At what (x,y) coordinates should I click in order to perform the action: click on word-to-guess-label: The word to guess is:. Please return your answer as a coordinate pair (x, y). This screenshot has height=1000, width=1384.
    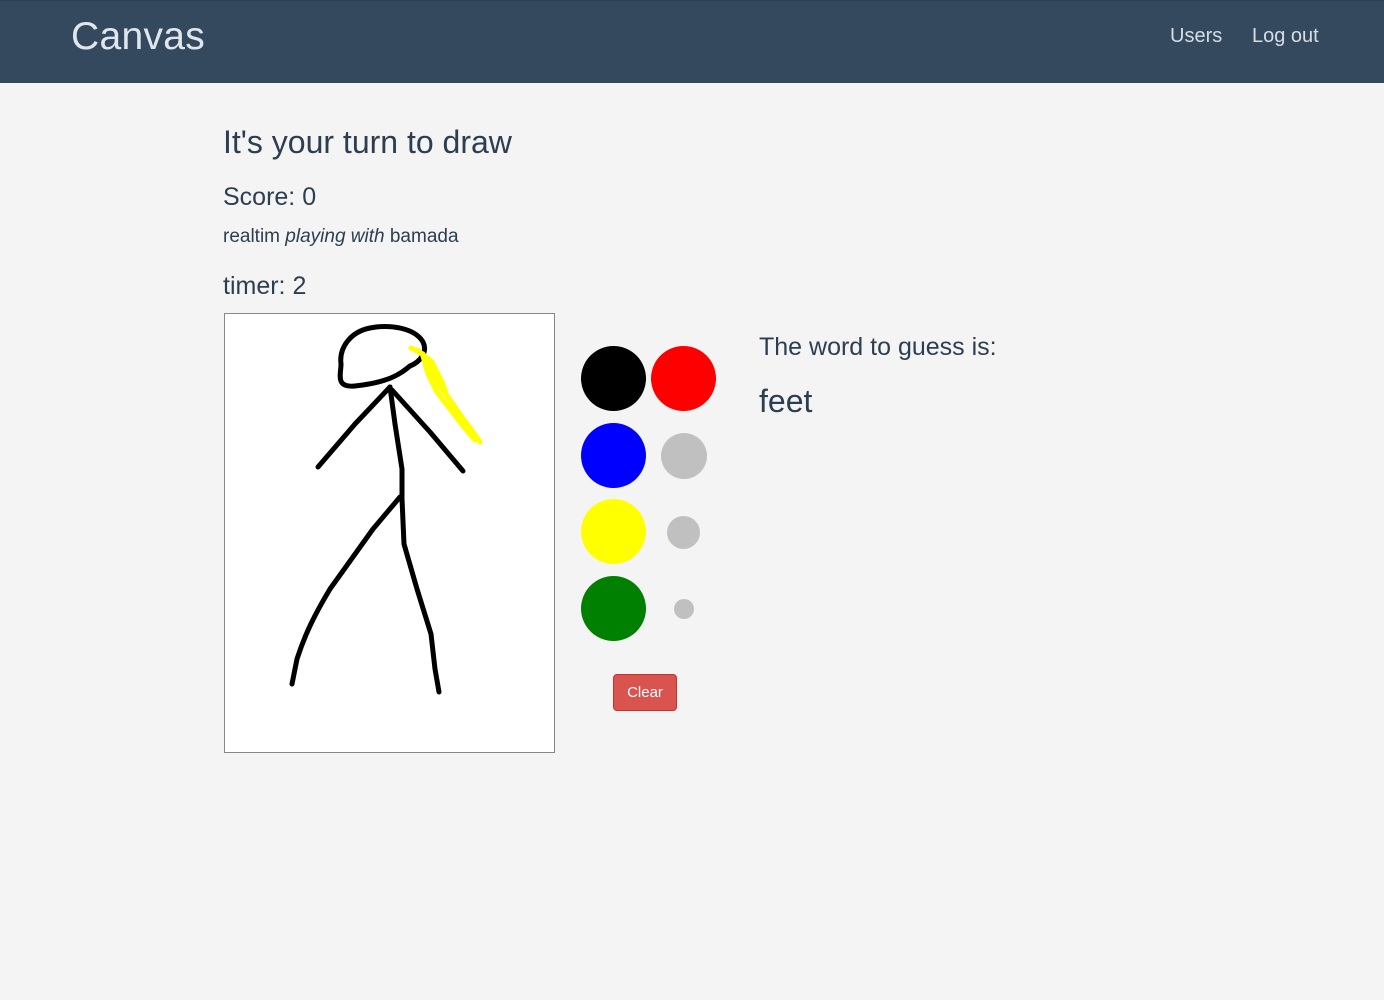
    Looking at the image, I should click on (878, 347).